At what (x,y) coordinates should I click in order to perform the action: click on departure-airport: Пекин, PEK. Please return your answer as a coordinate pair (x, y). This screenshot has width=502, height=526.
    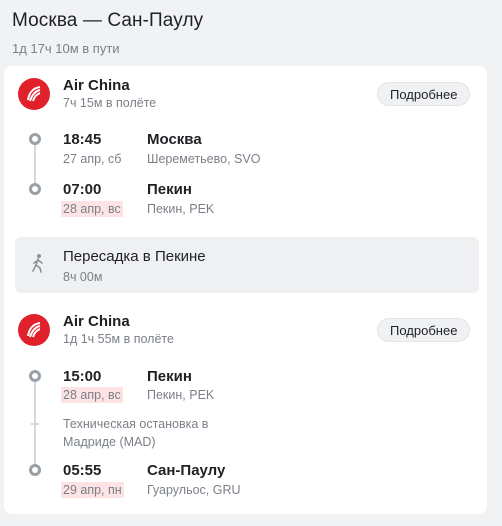
    Looking at the image, I should click on (181, 395).